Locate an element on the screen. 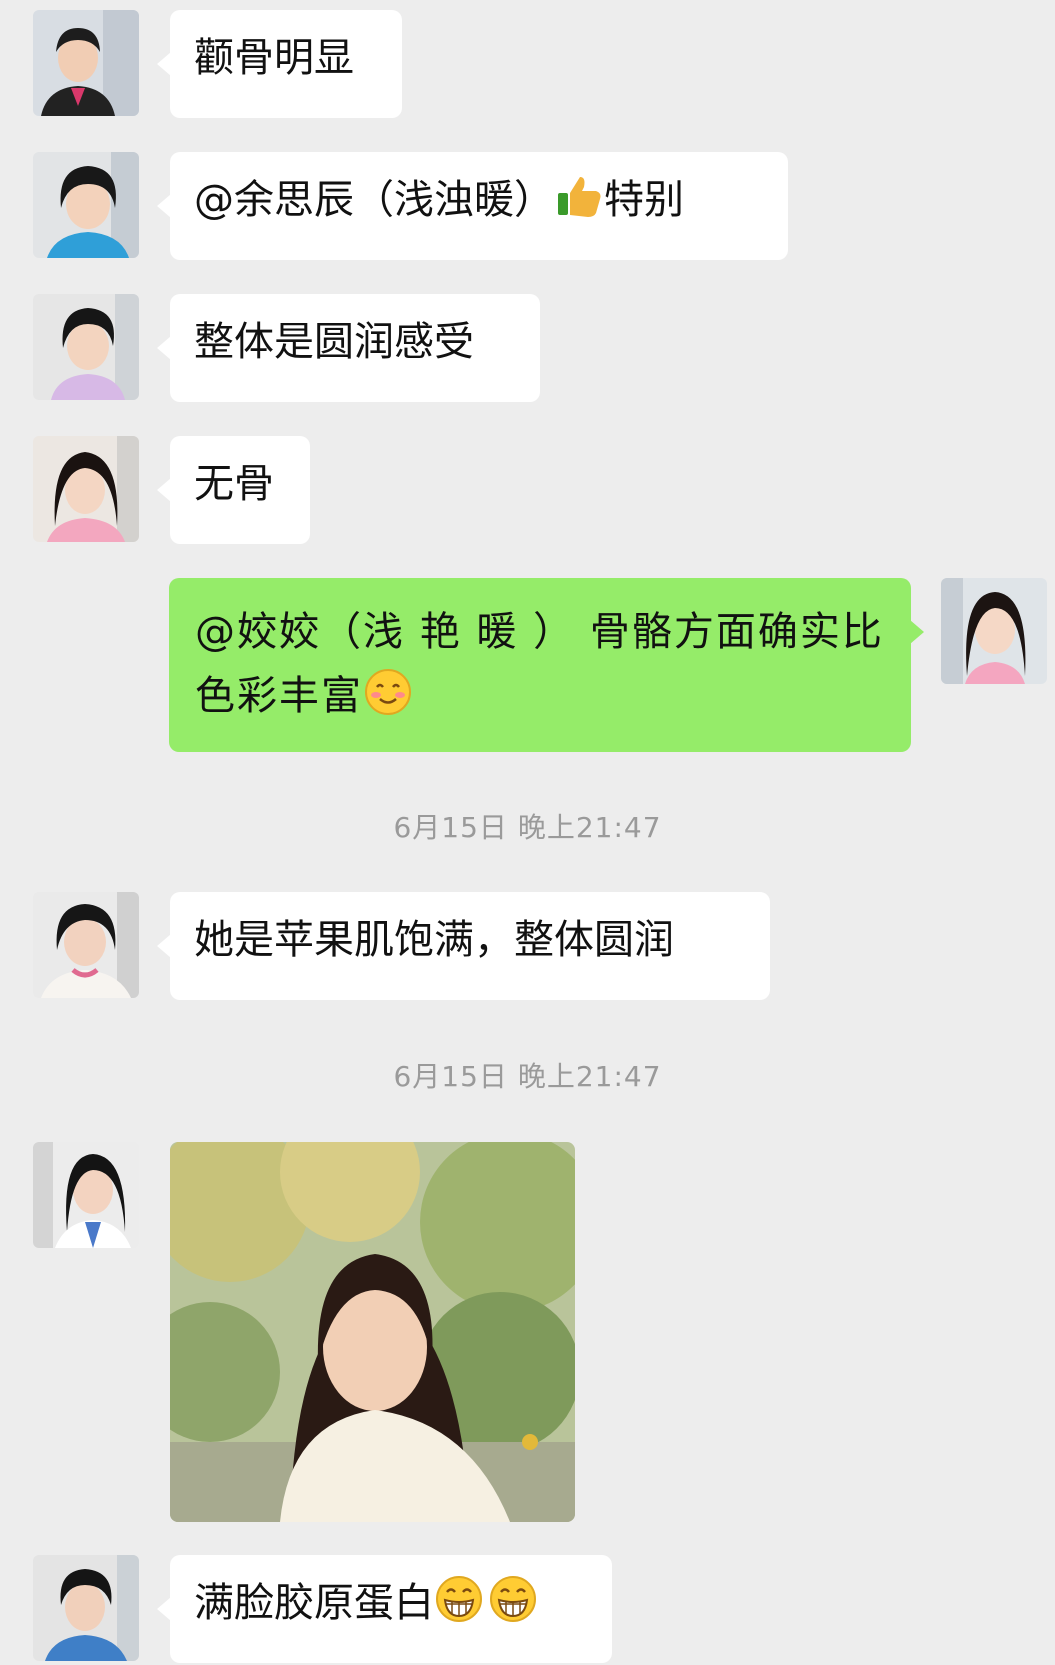 This screenshot has height=1665, width=1055. message-text: 特别 is located at coordinates (644, 200).